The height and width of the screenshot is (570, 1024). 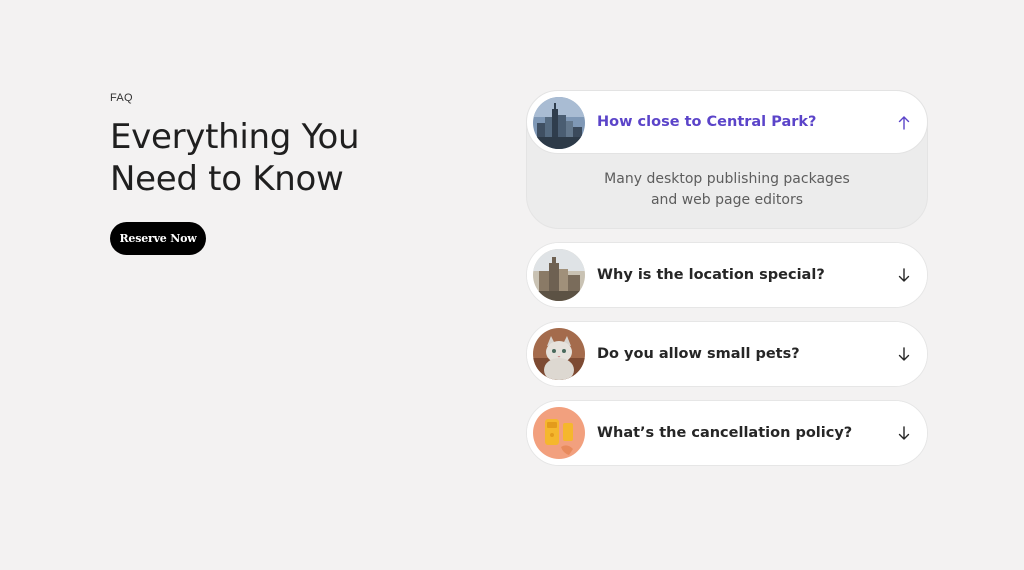 What do you see at coordinates (158, 238) in the screenshot?
I see `reserve-now-button: Reserve Now` at bounding box center [158, 238].